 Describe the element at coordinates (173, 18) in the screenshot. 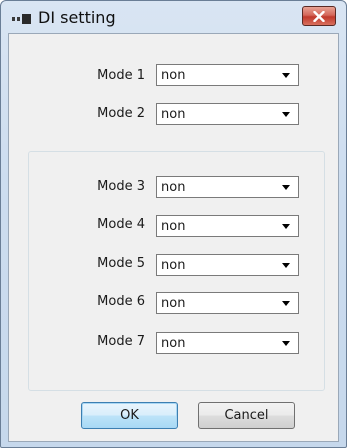

I see `title-bar: DI setting` at that location.